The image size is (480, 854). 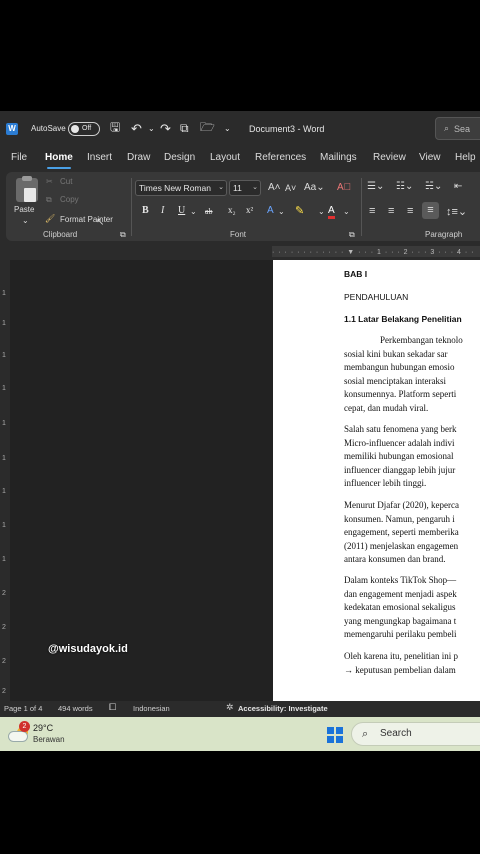 I want to click on clipboard-group-label: Clipboard, so click(x=60, y=234).